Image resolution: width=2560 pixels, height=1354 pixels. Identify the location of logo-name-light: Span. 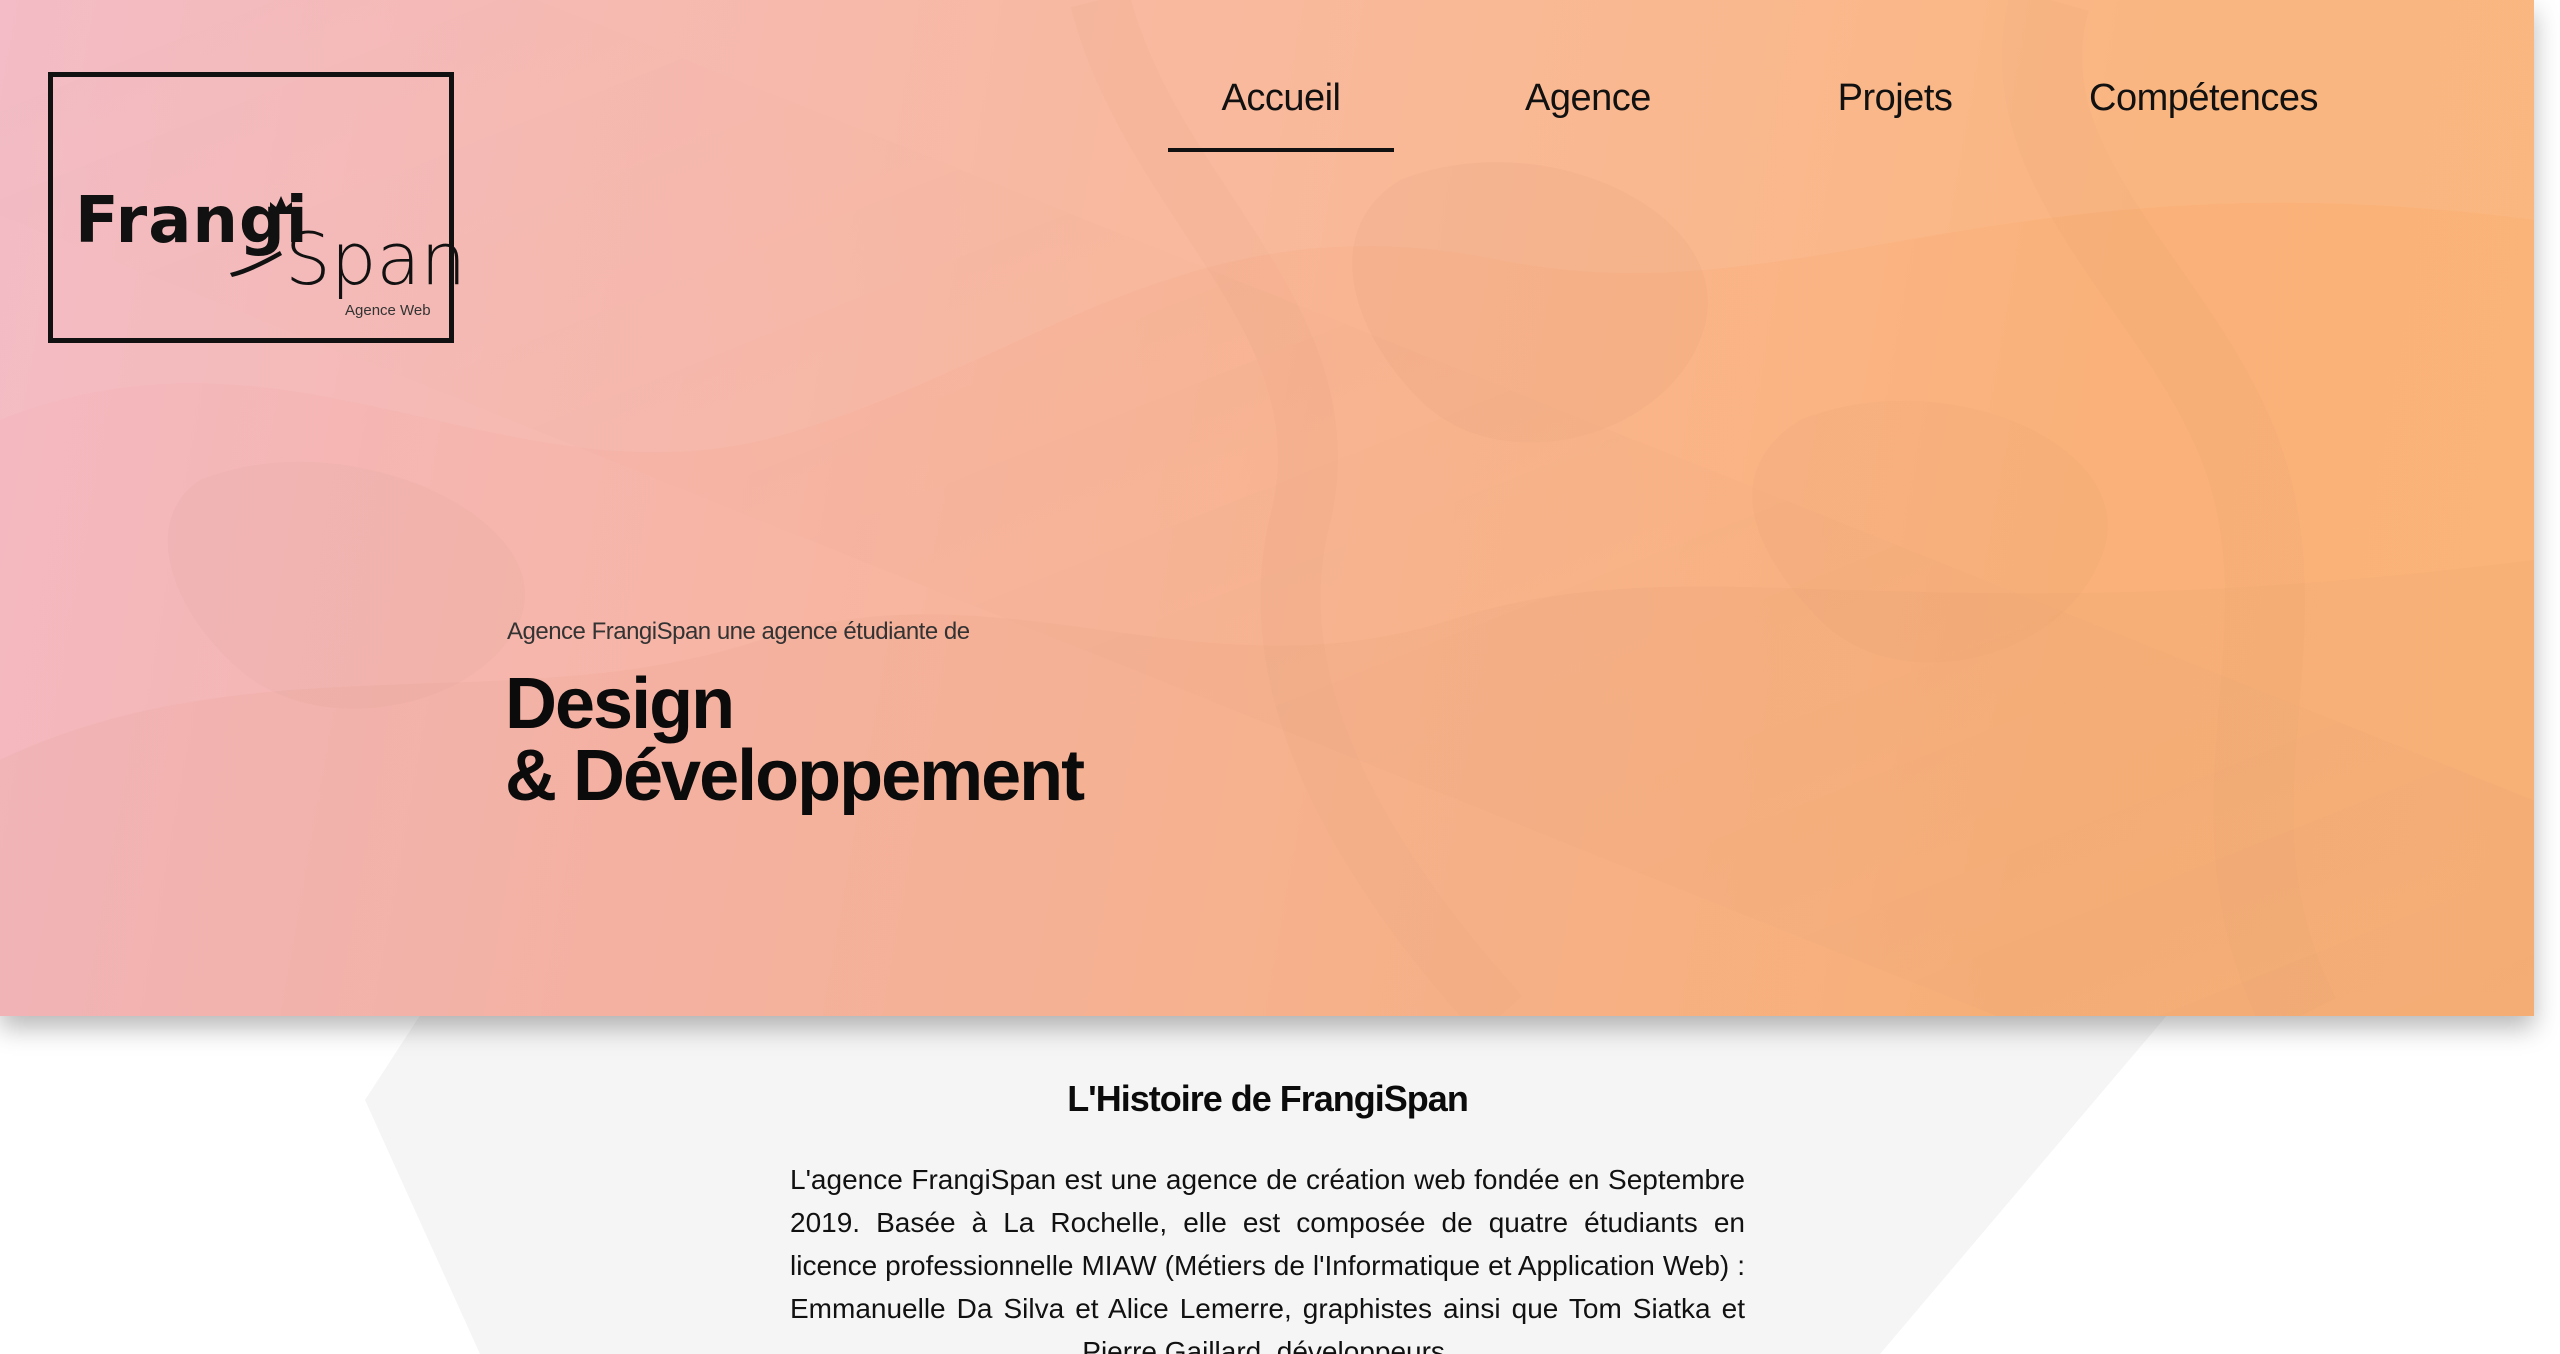
(376, 259).